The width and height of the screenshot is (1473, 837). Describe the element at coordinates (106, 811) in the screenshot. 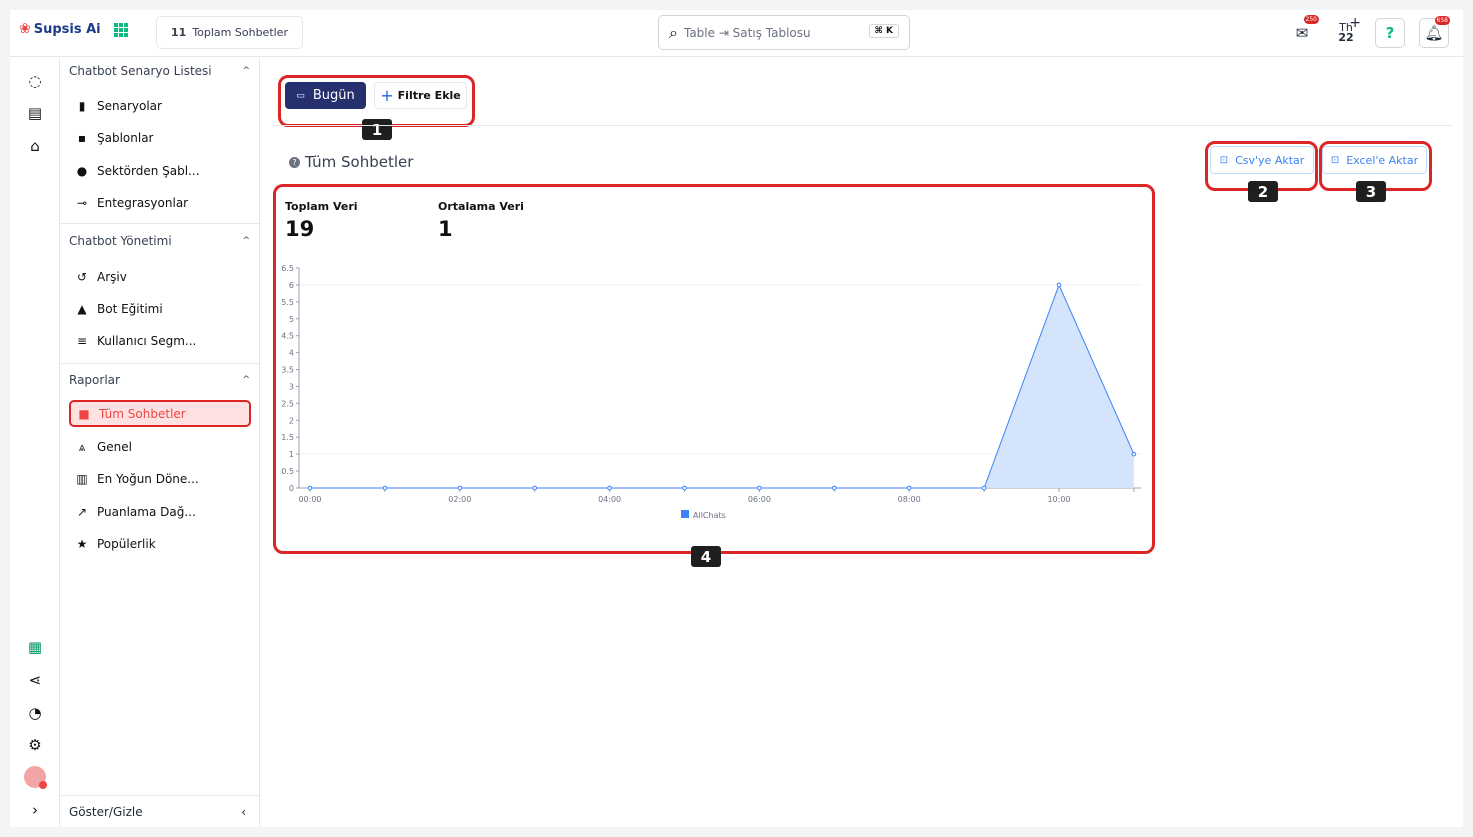

I see `toggle-label: Göster/Gizle` at that location.